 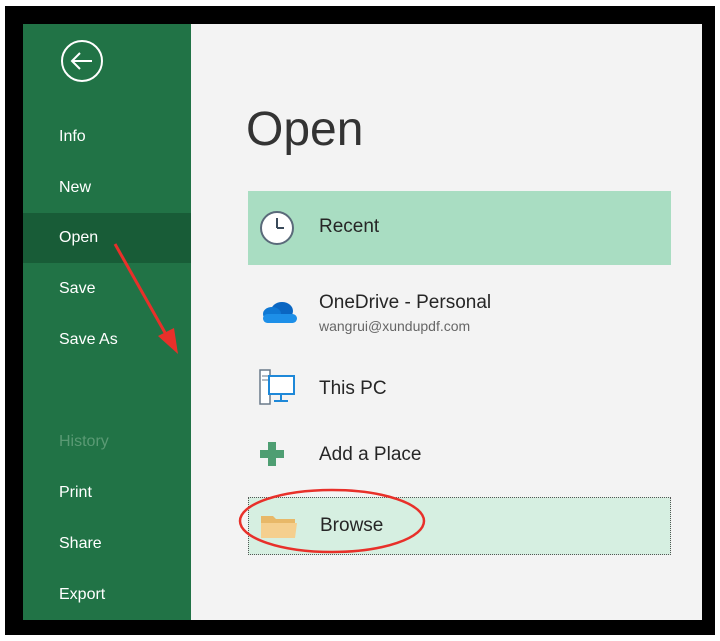 I want to click on nav-save: Save, so click(x=107, y=289).